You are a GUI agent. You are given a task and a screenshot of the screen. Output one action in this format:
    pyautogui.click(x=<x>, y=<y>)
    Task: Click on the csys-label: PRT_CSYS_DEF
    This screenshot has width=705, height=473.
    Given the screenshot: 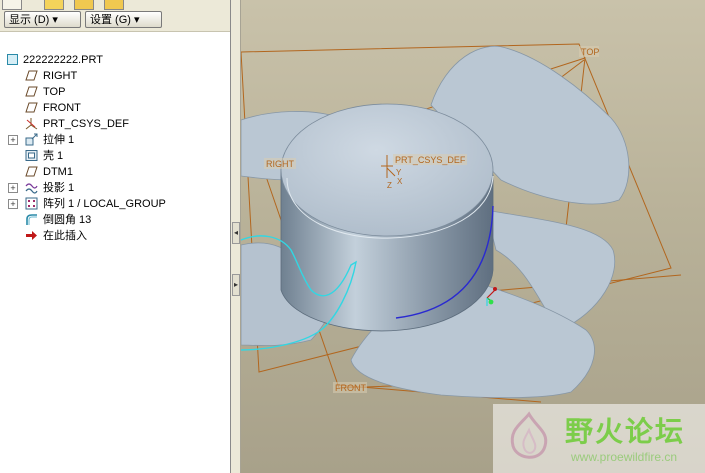 What is the action you would take?
    pyautogui.click(x=430, y=160)
    